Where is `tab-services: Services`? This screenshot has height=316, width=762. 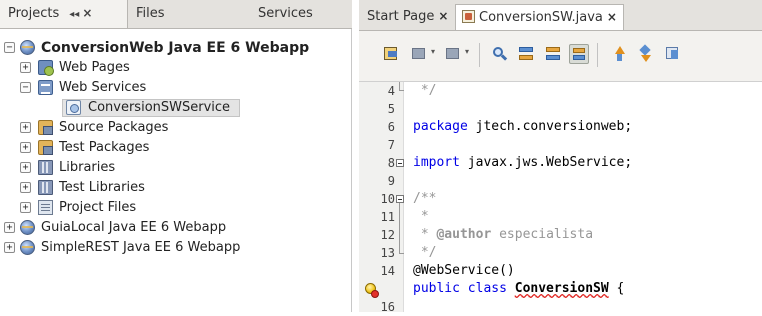
tab-services: Services is located at coordinates (301, 14).